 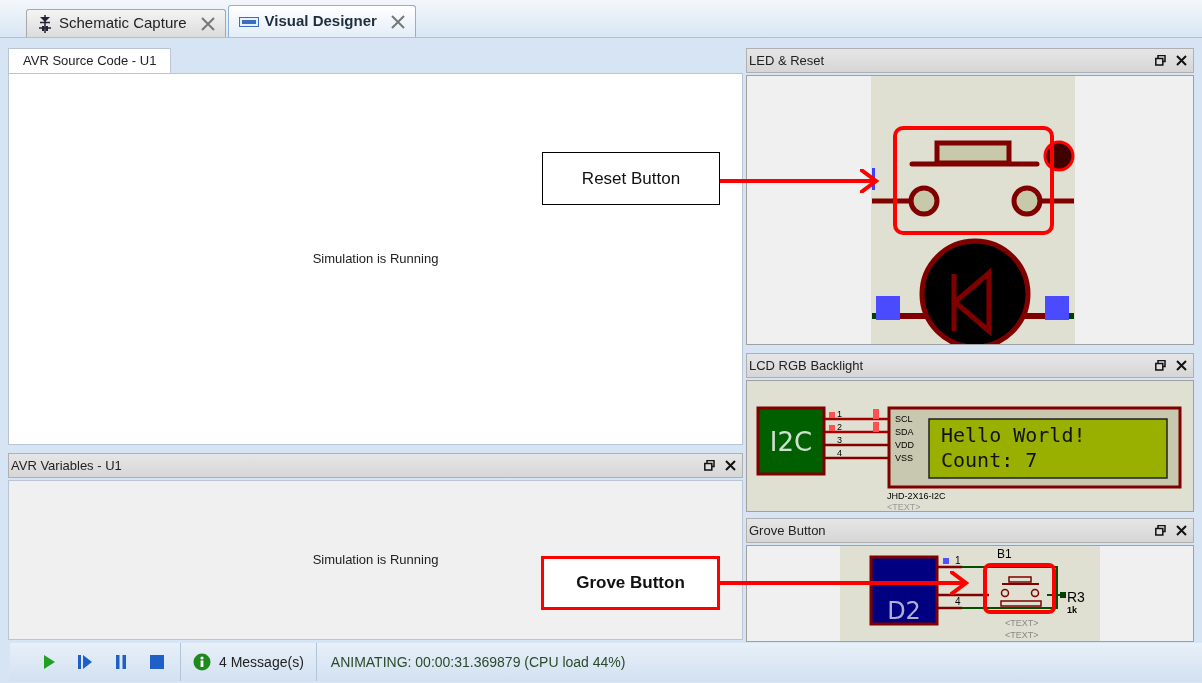 What do you see at coordinates (1072, 610) in the screenshot?
I see `component-value: 1k` at bounding box center [1072, 610].